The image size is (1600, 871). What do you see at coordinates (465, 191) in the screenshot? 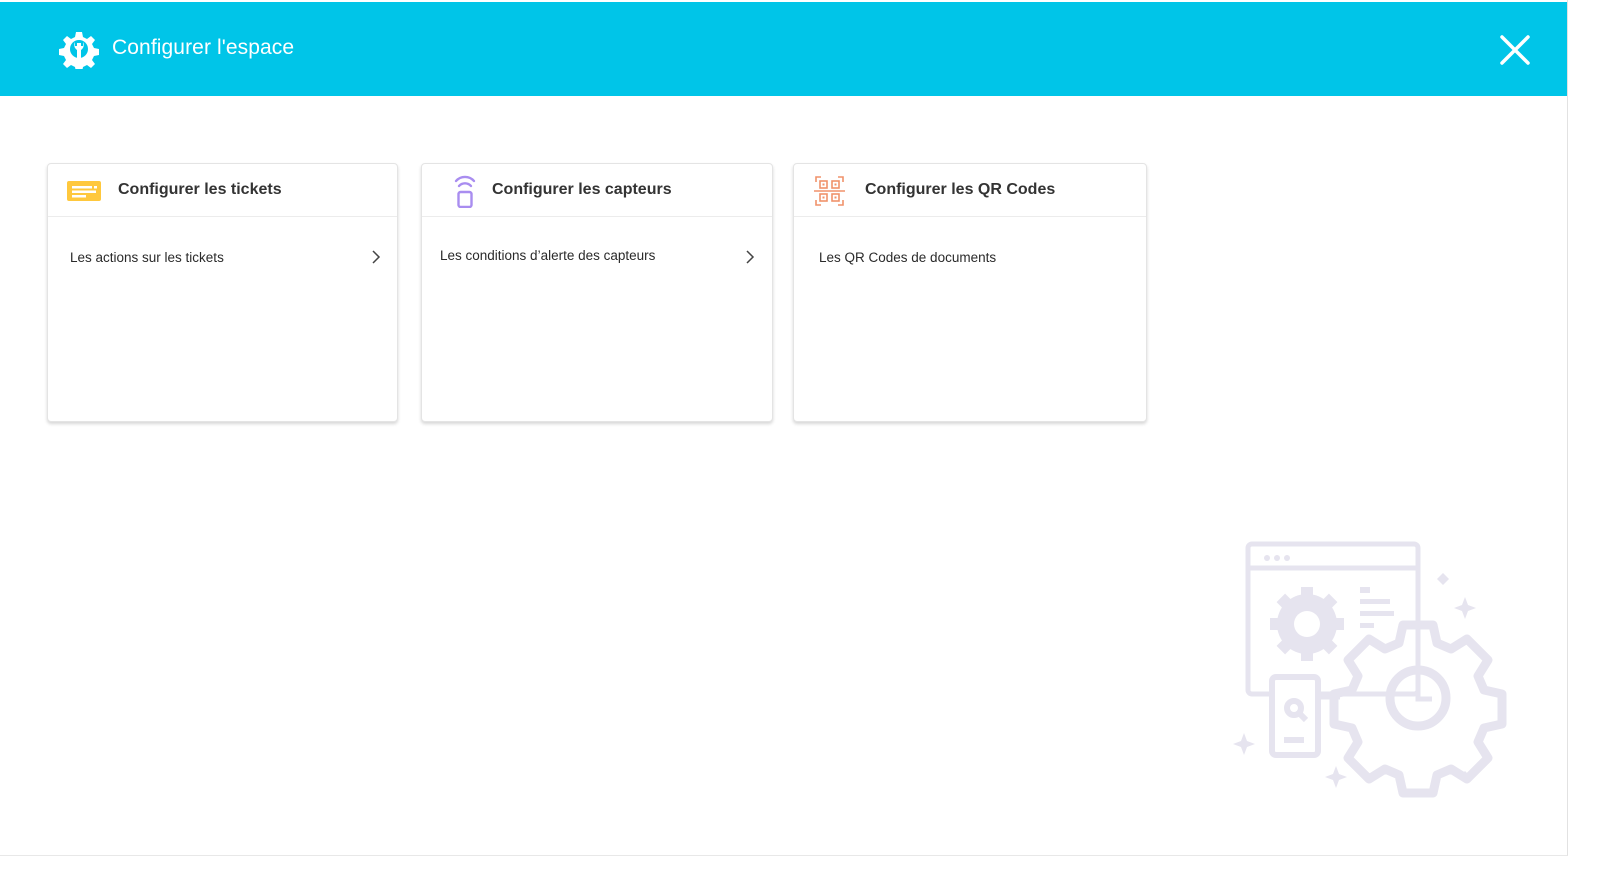
I see `sensor-icon` at bounding box center [465, 191].